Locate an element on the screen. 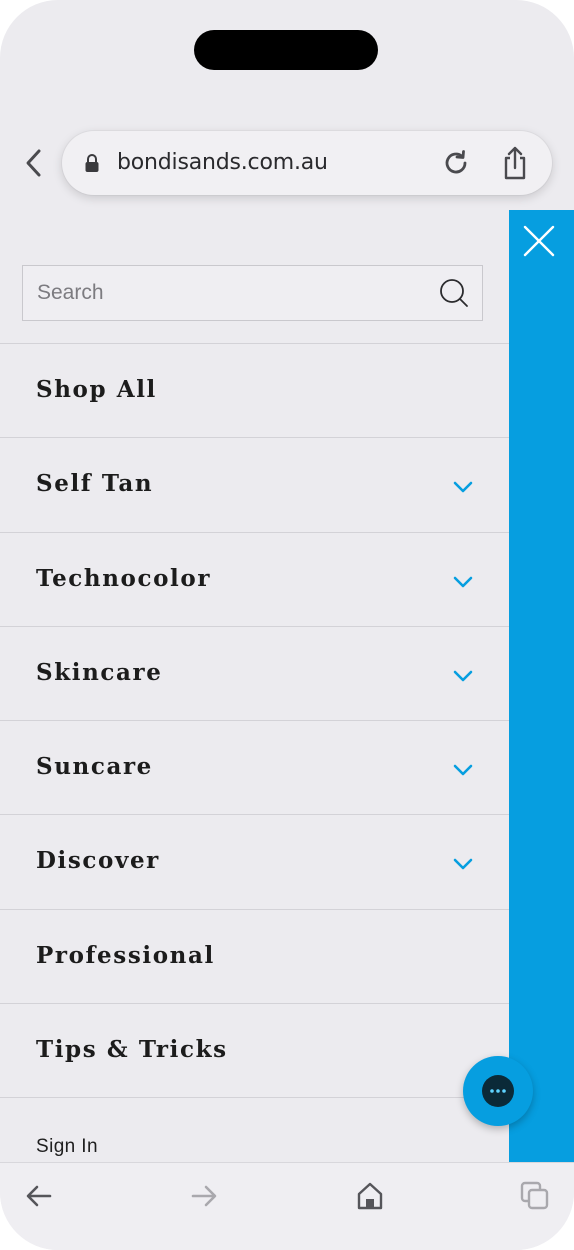 The image size is (574, 1250). menu-item-shop-all: Shop All is located at coordinates (254, 391).